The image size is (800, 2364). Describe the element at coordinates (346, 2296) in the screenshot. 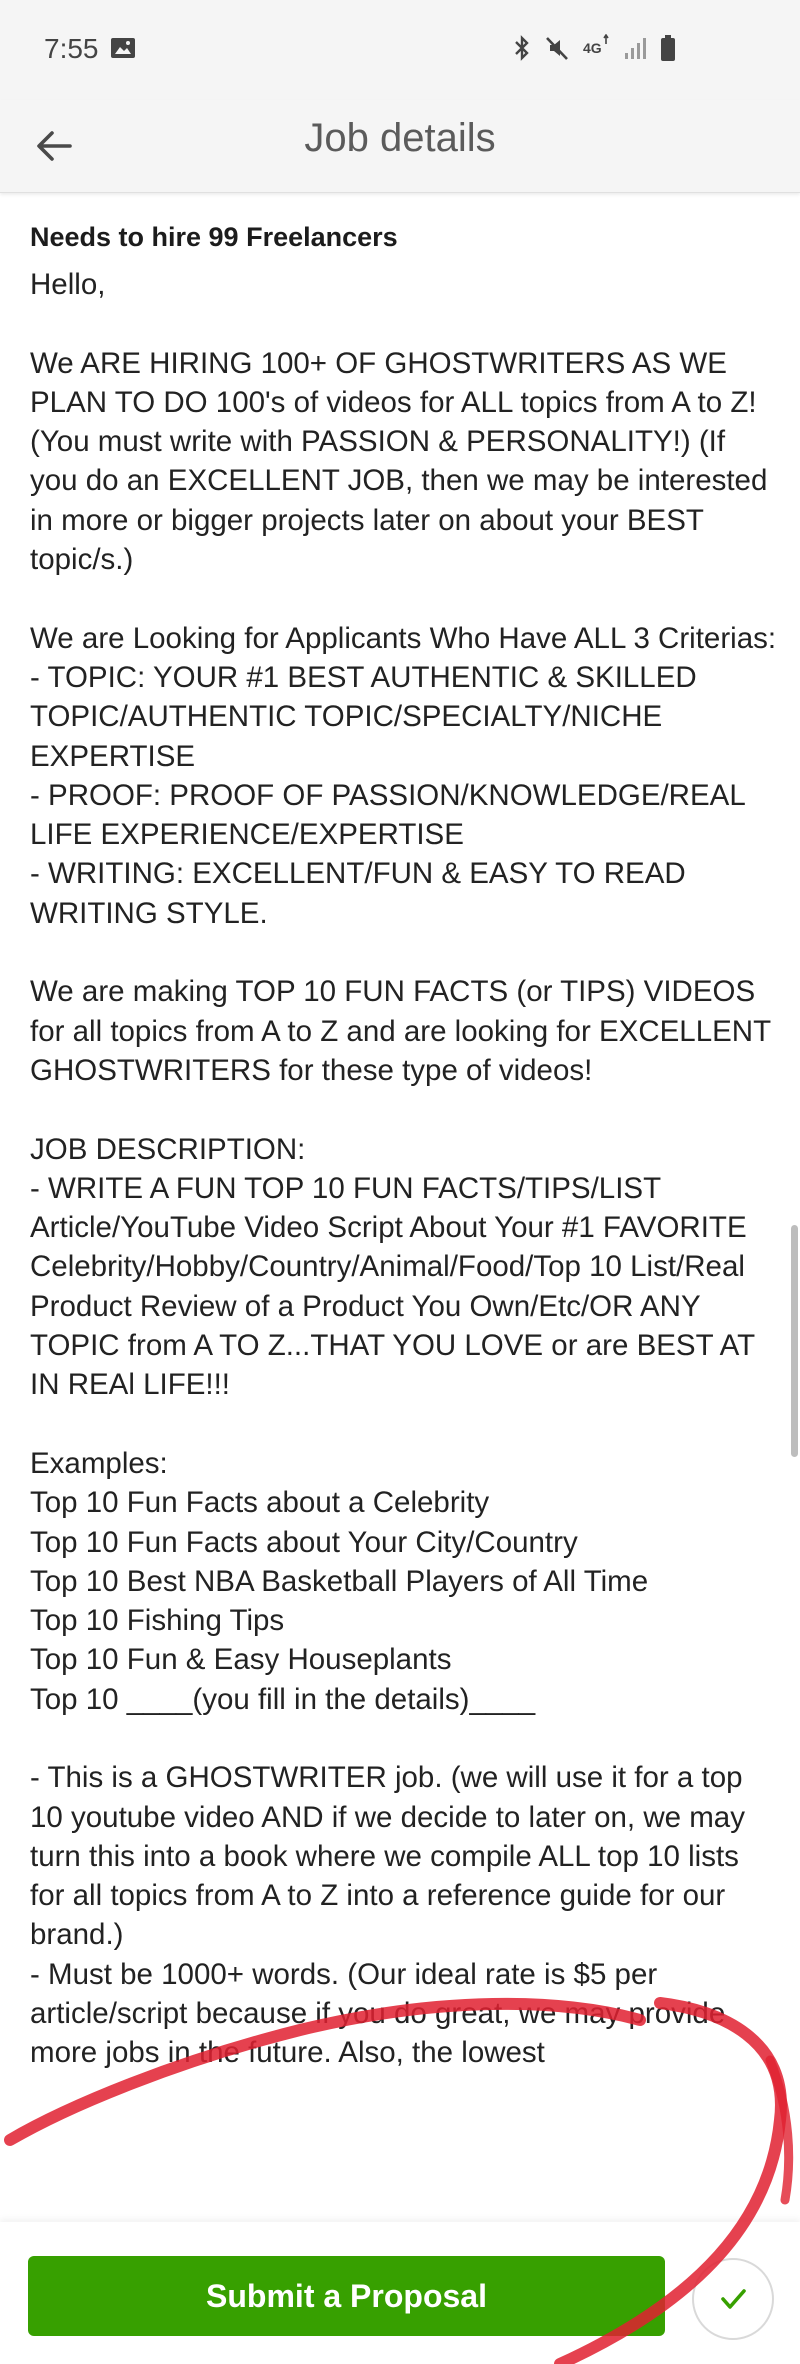

I see `submit-proposal-button: Submit a Proposal` at that location.